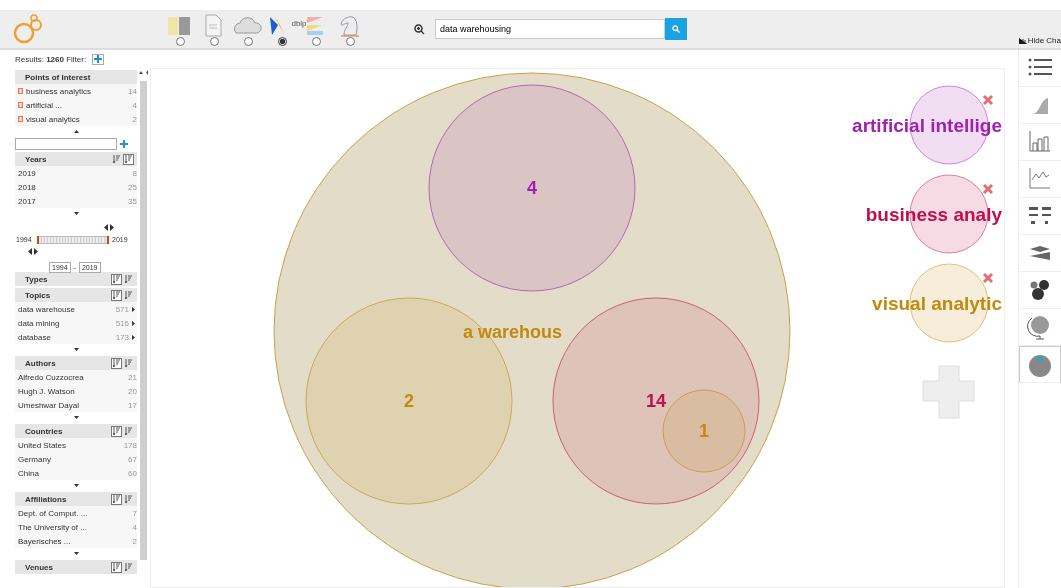 The height and width of the screenshot is (588, 1061). What do you see at coordinates (76, 513) in the screenshot?
I see `facet-item: Dept. of Comput. ... 7` at bounding box center [76, 513].